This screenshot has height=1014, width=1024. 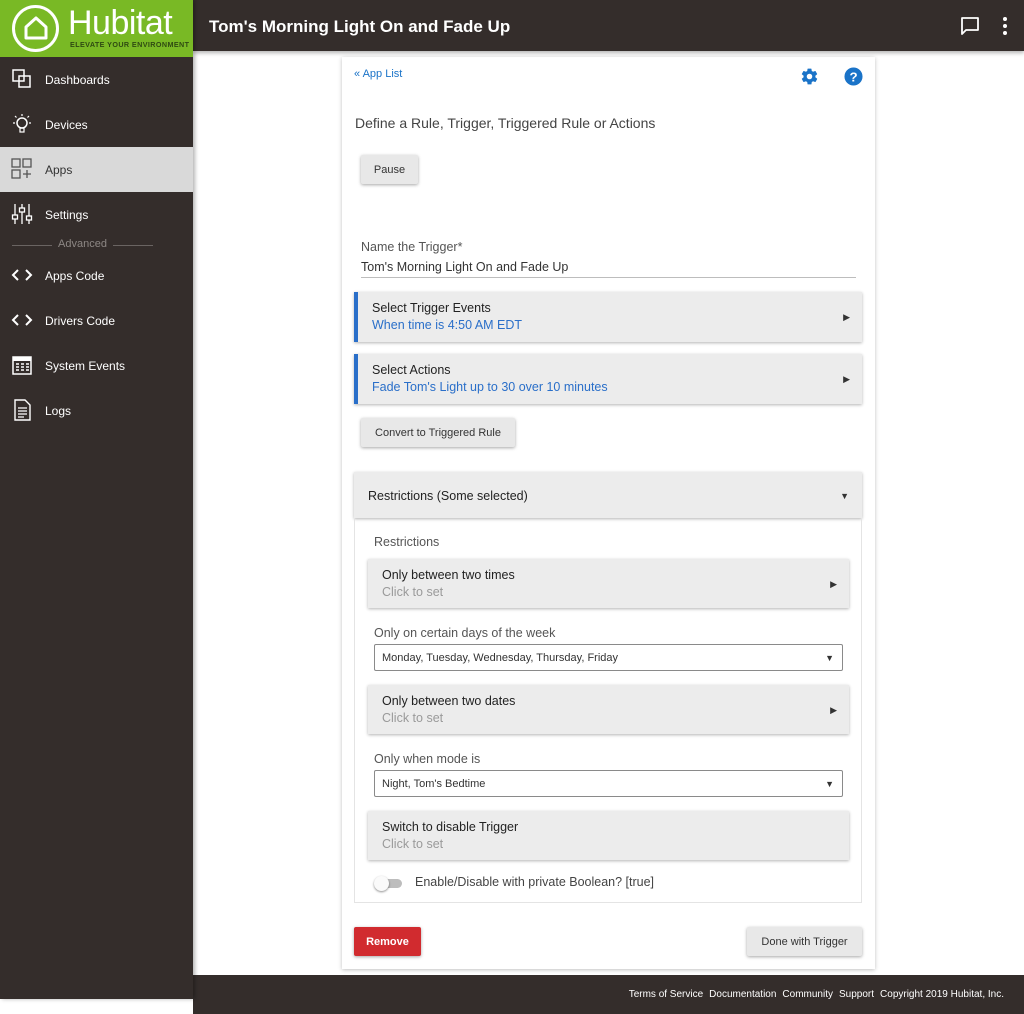 What do you see at coordinates (22, 123) in the screenshot?
I see `bulb-icon` at bounding box center [22, 123].